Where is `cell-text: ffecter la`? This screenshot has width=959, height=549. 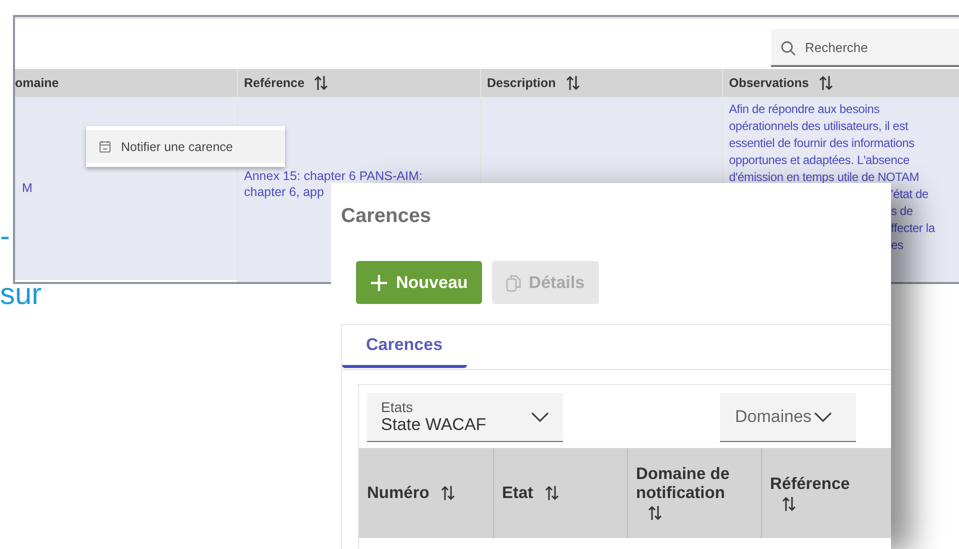 cell-text: ffecter la is located at coordinates (913, 228).